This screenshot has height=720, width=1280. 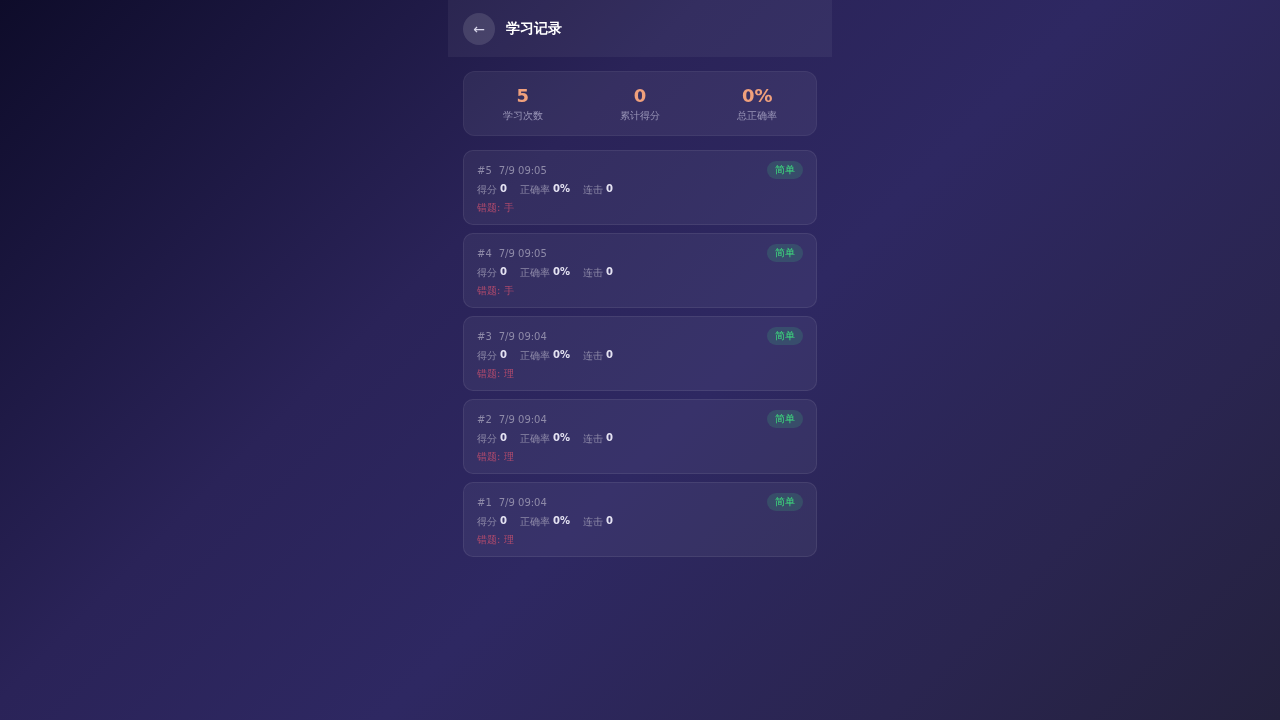 What do you see at coordinates (534, 28) in the screenshot?
I see `page-title: 学习记录` at bounding box center [534, 28].